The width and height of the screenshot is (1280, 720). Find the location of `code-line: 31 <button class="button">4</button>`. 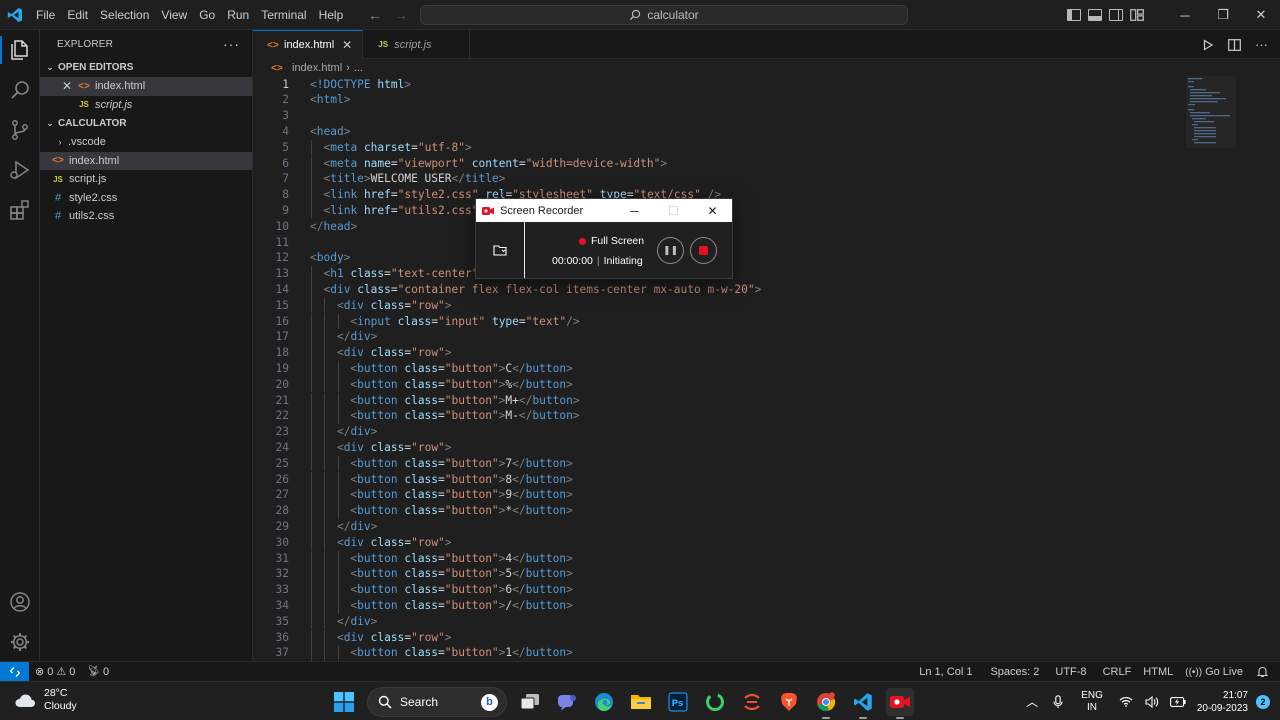

code-line: 31 <button class="button">4</button> is located at coordinates (723, 559).